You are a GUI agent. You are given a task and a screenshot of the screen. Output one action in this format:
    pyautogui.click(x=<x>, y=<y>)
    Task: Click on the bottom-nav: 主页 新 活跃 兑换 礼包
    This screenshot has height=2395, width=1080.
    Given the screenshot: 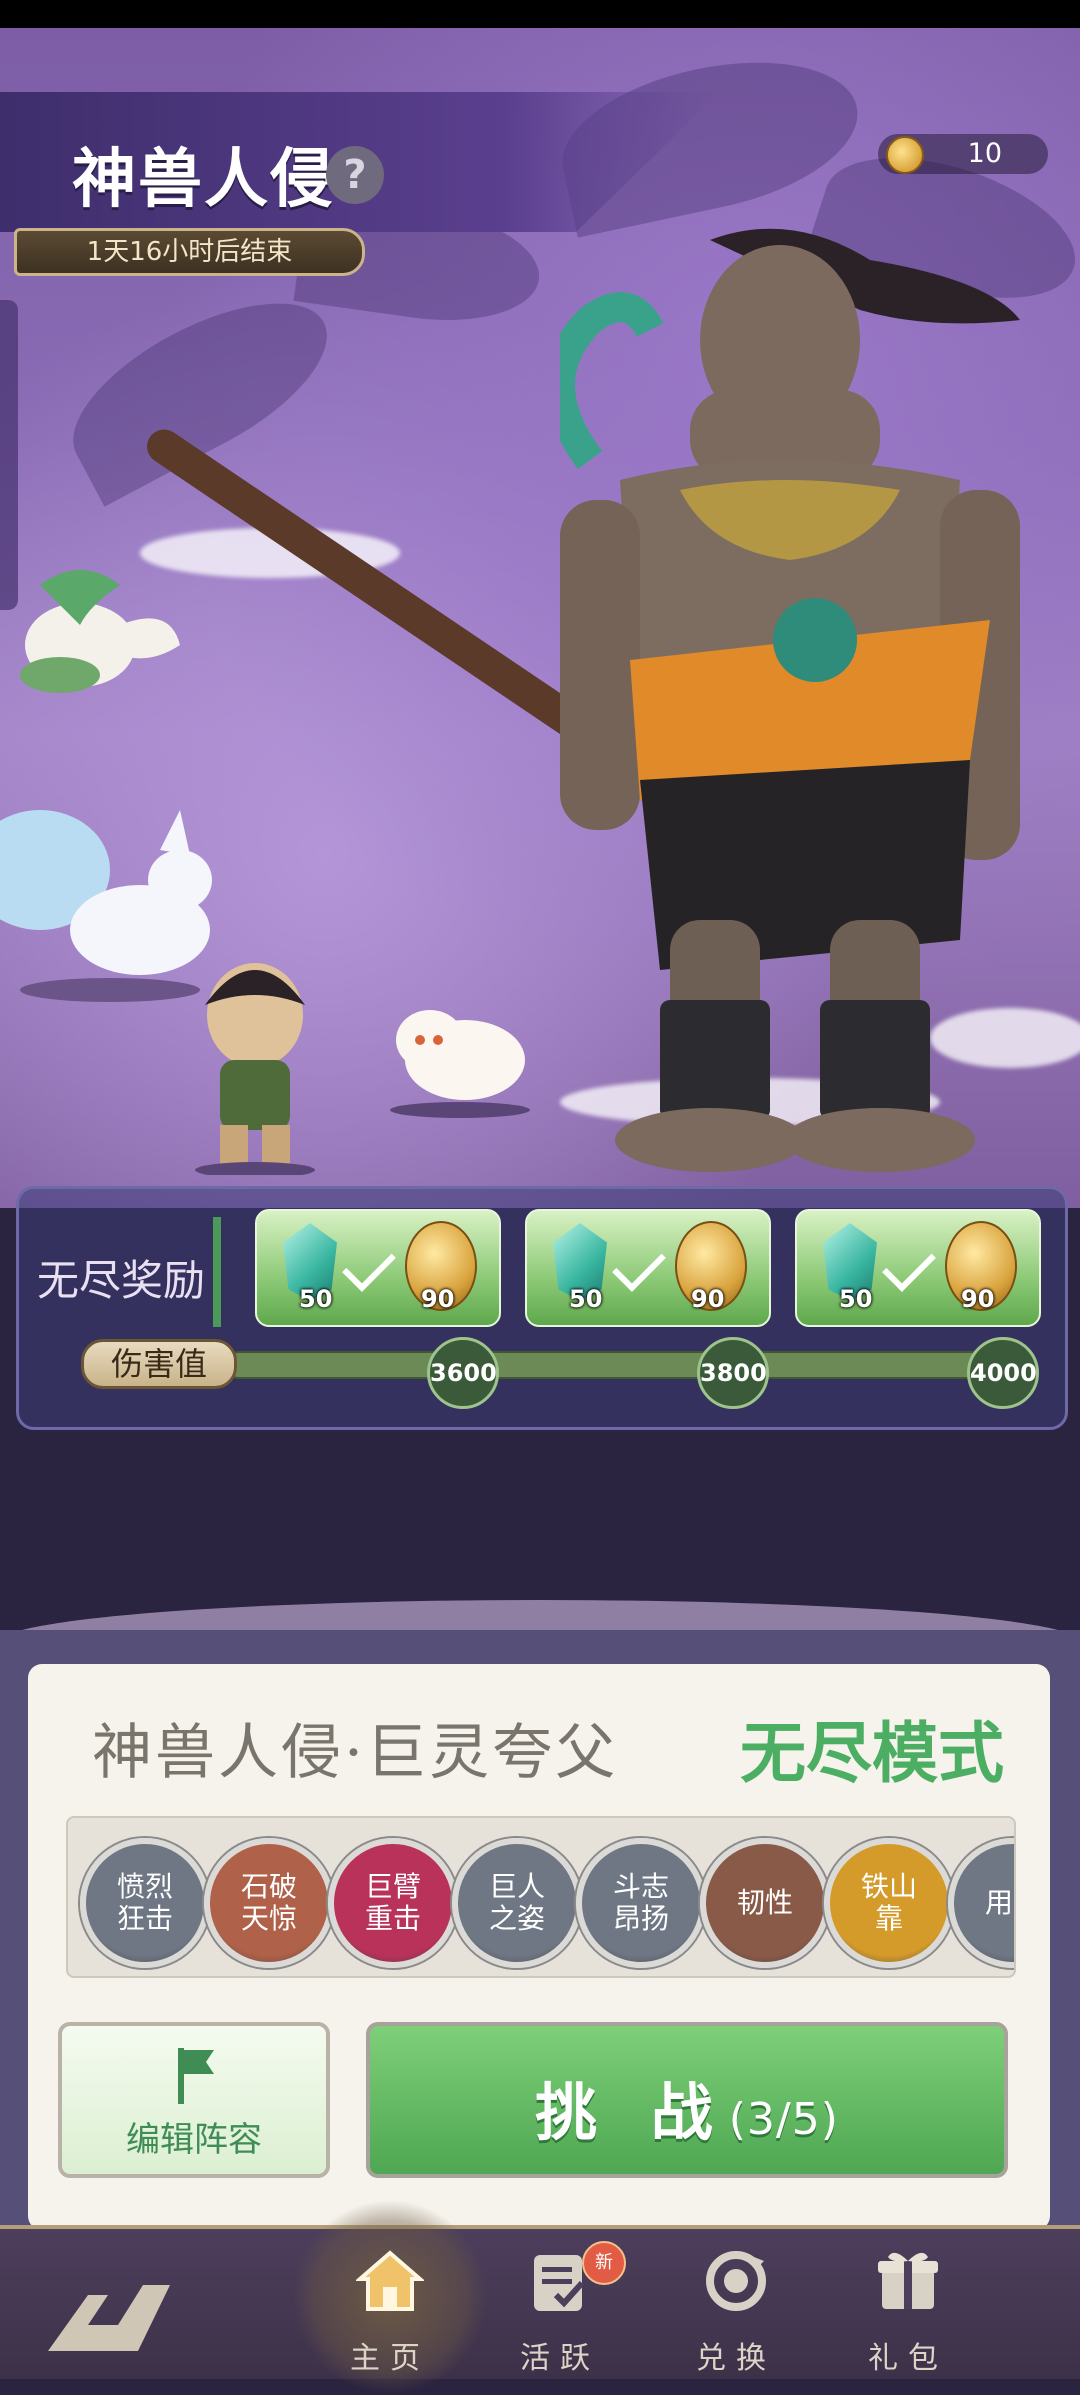 What is the action you would take?
    pyautogui.click(x=540, y=2297)
    